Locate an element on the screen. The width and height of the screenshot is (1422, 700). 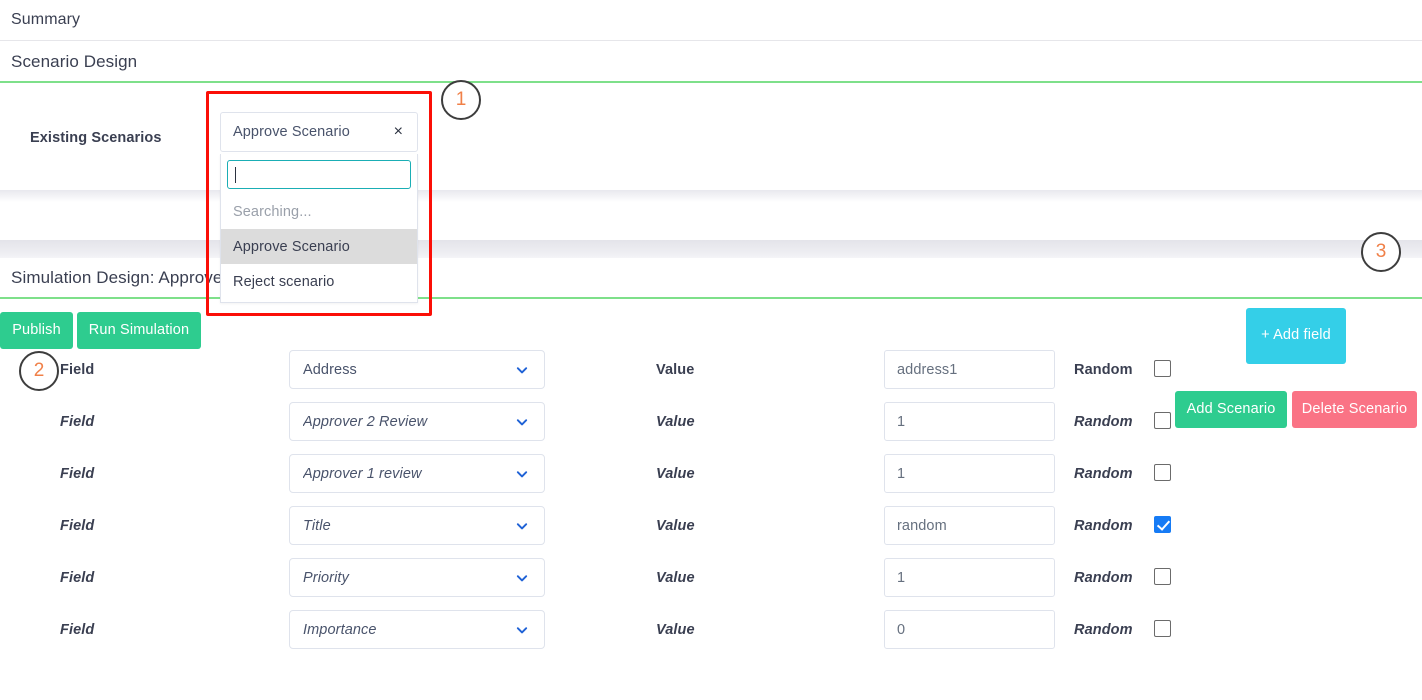
scenario-option-reject: Reject scenario is located at coordinates (319, 281).